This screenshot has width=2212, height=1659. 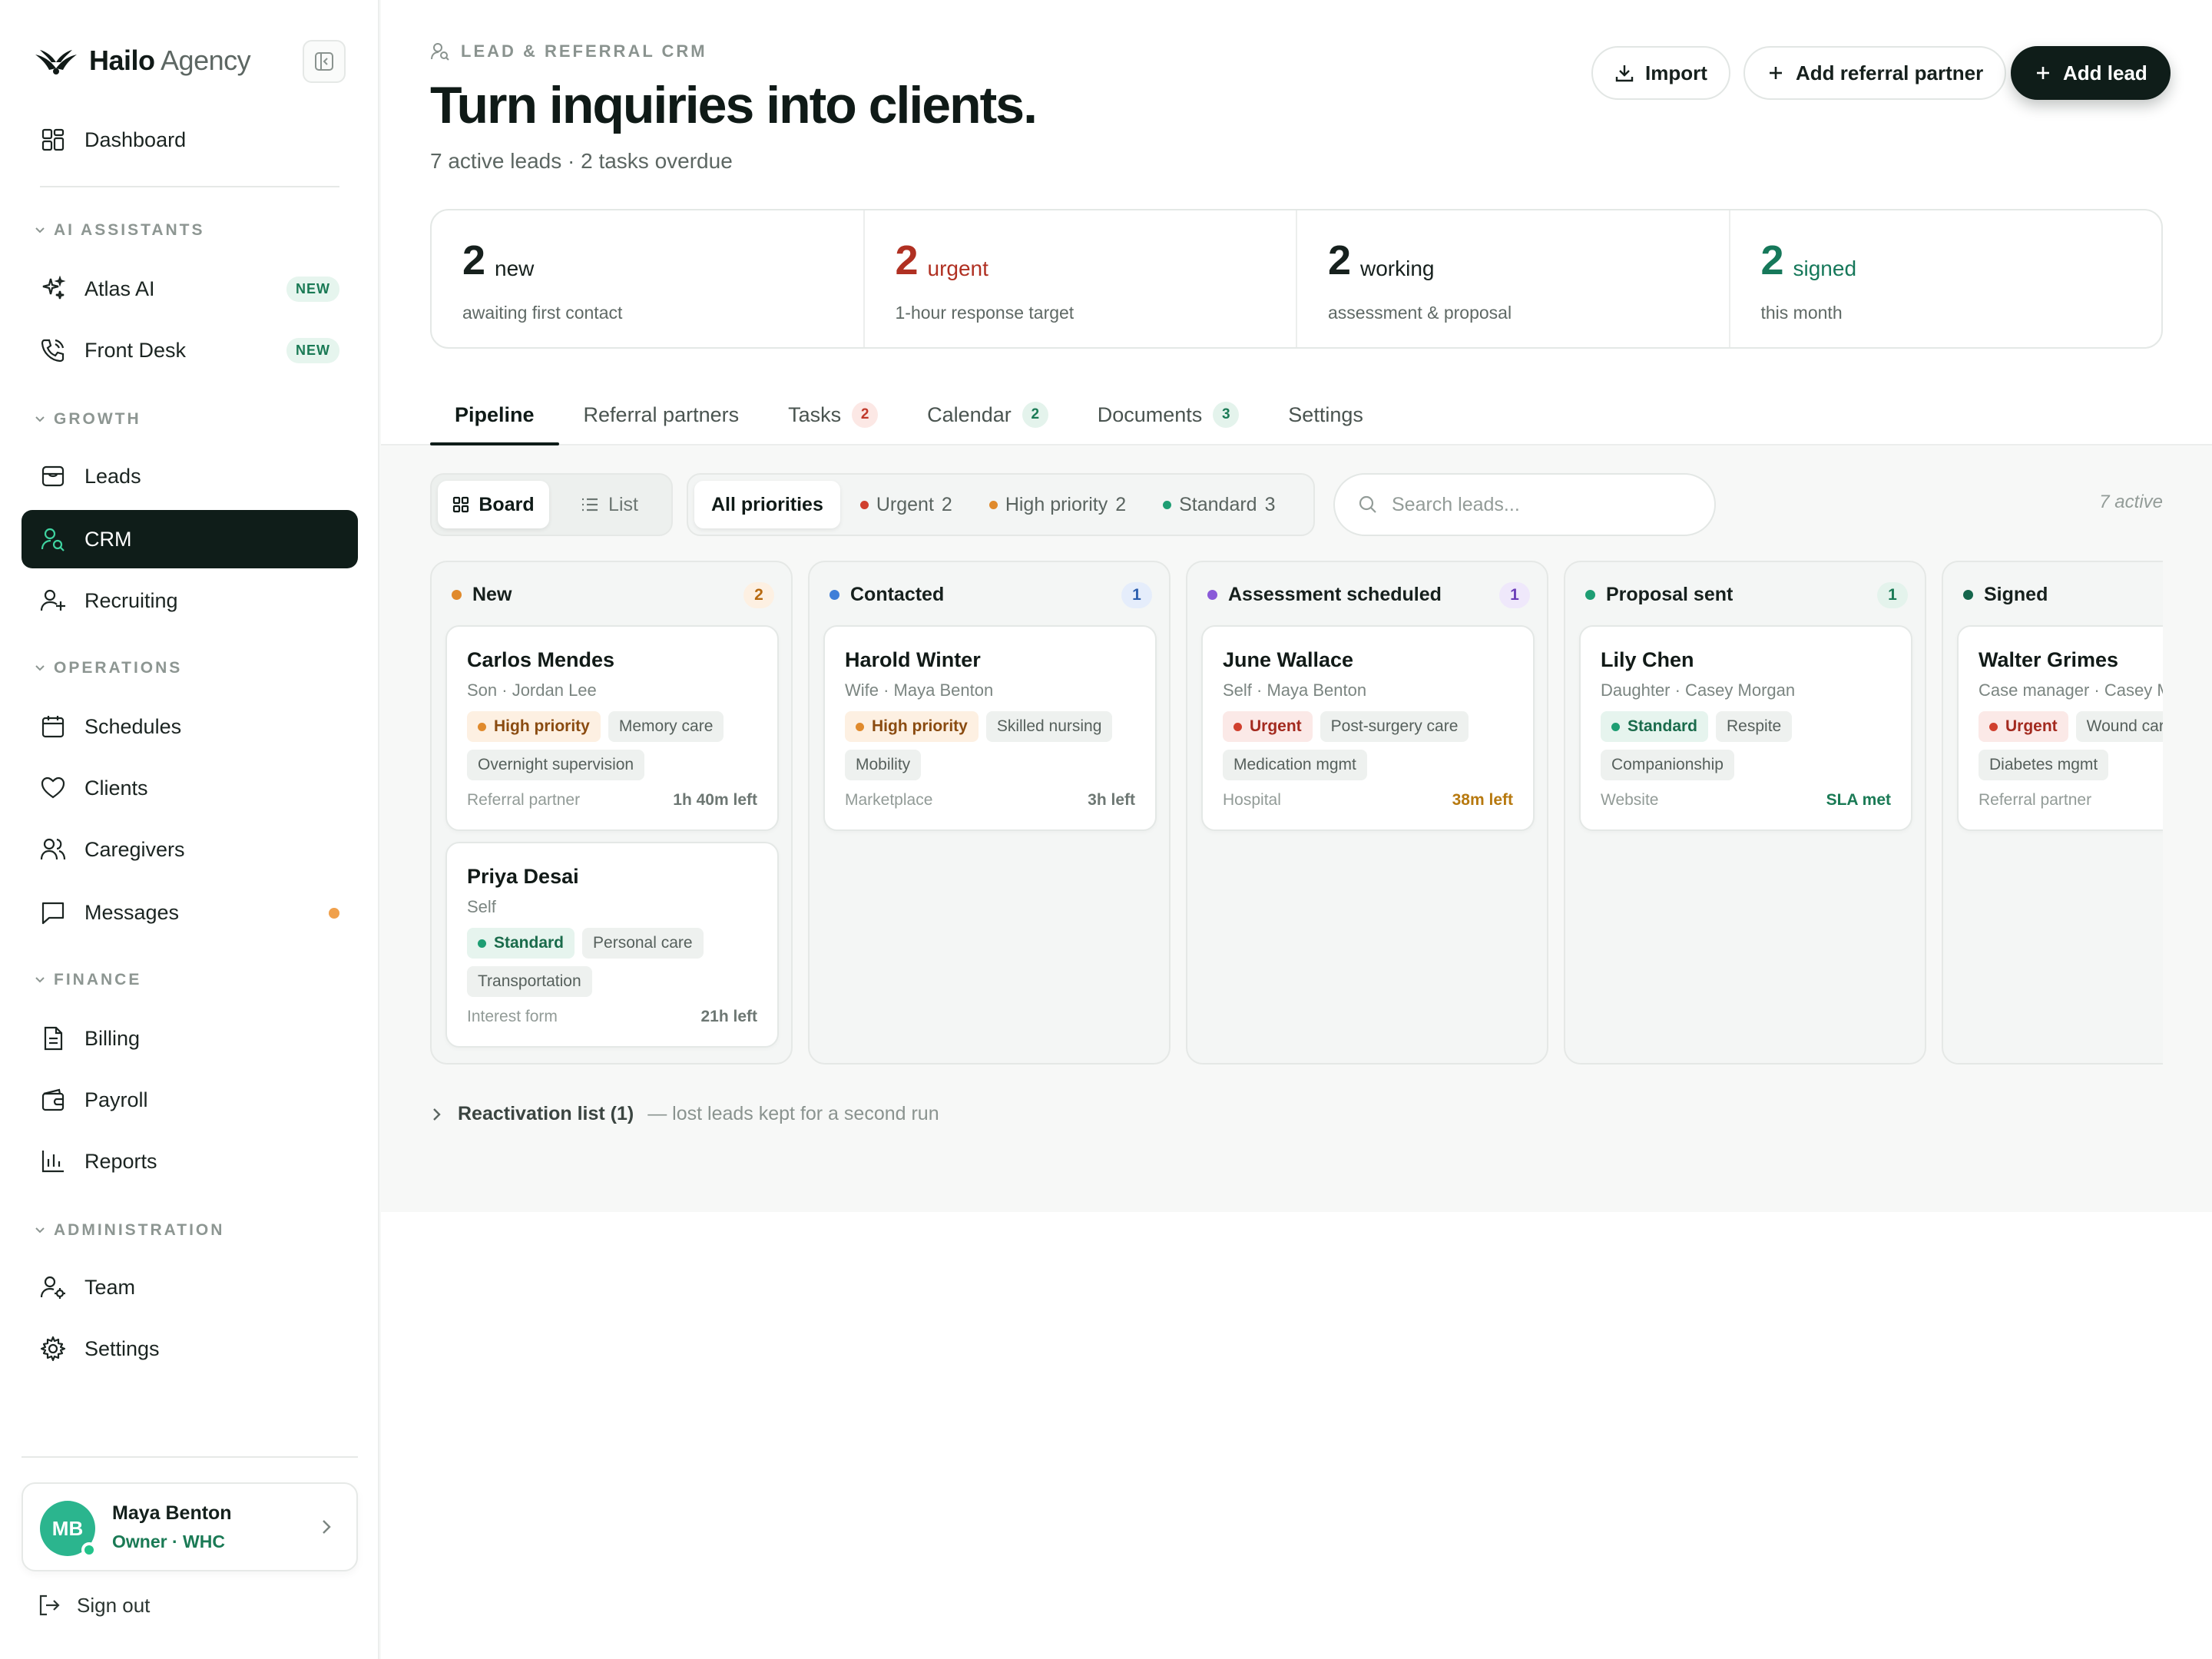 What do you see at coordinates (2091, 73) in the screenshot?
I see `add-lead-button: Add lead` at bounding box center [2091, 73].